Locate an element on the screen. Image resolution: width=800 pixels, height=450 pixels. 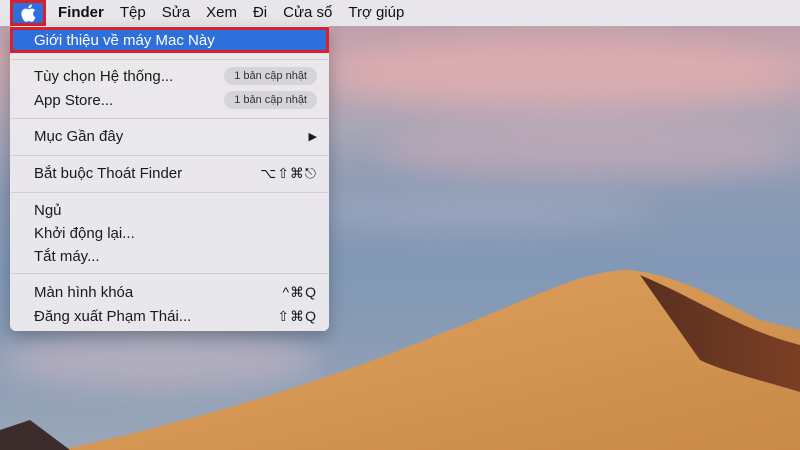
menu-item-lock-screen: Màn hình khóa ^⌘Q is located at coordinates (169, 292).